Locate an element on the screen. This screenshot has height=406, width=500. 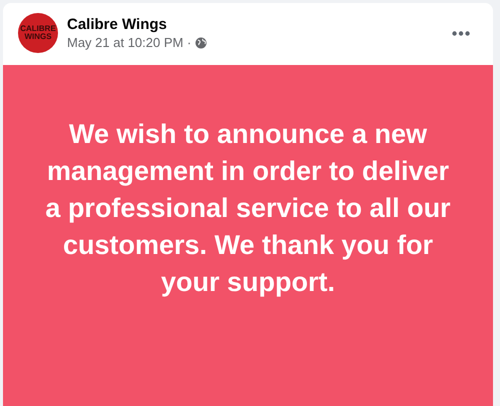
author-name: Calibre Wings is located at coordinates (137, 24).